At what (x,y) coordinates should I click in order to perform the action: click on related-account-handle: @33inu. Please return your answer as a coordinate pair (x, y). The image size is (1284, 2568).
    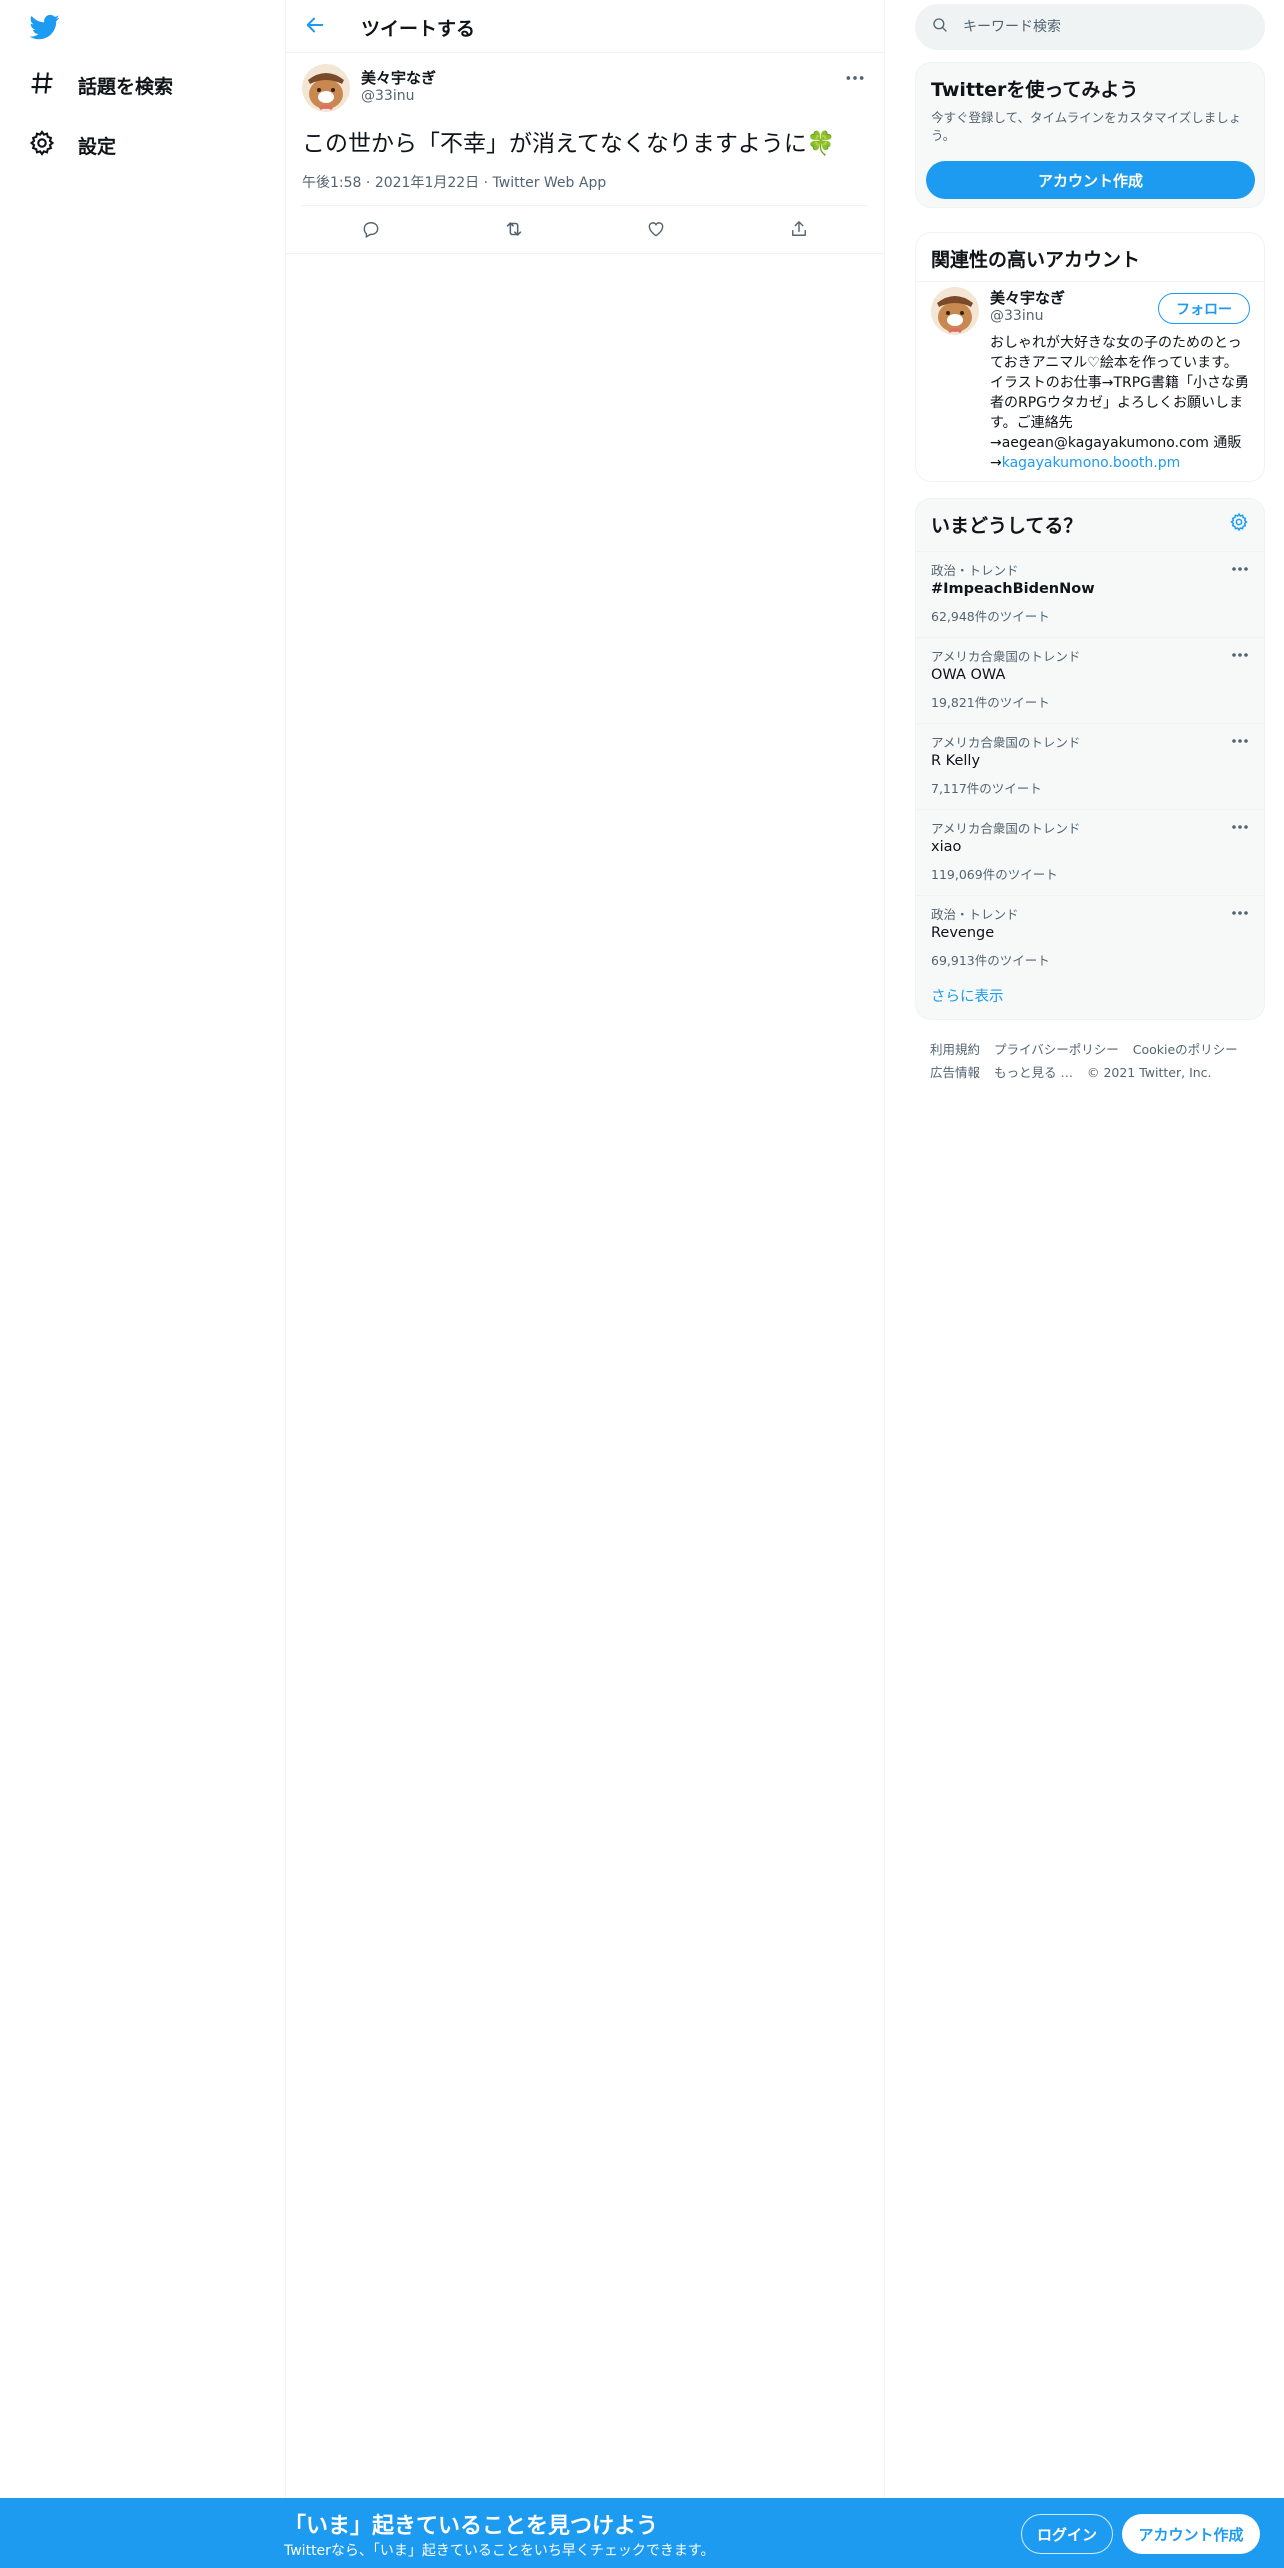
    Looking at the image, I should click on (1016, 316).